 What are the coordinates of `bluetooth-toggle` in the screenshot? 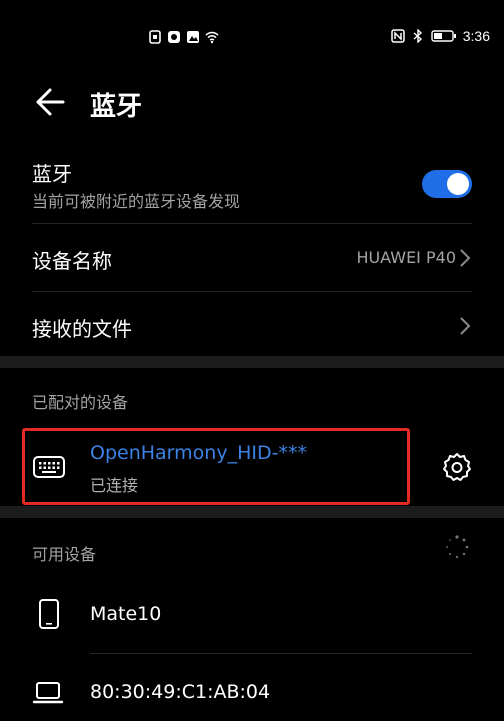 It's located at (447, 184).